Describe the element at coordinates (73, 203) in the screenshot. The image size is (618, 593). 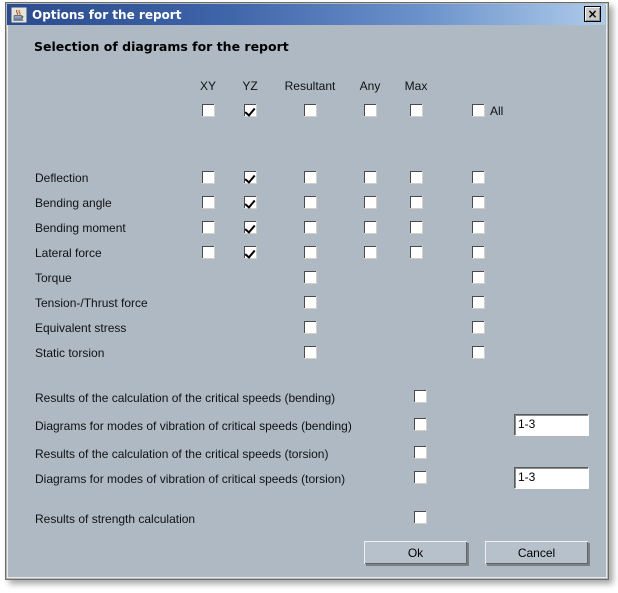
I see `row-label: Bending angle` at that location.